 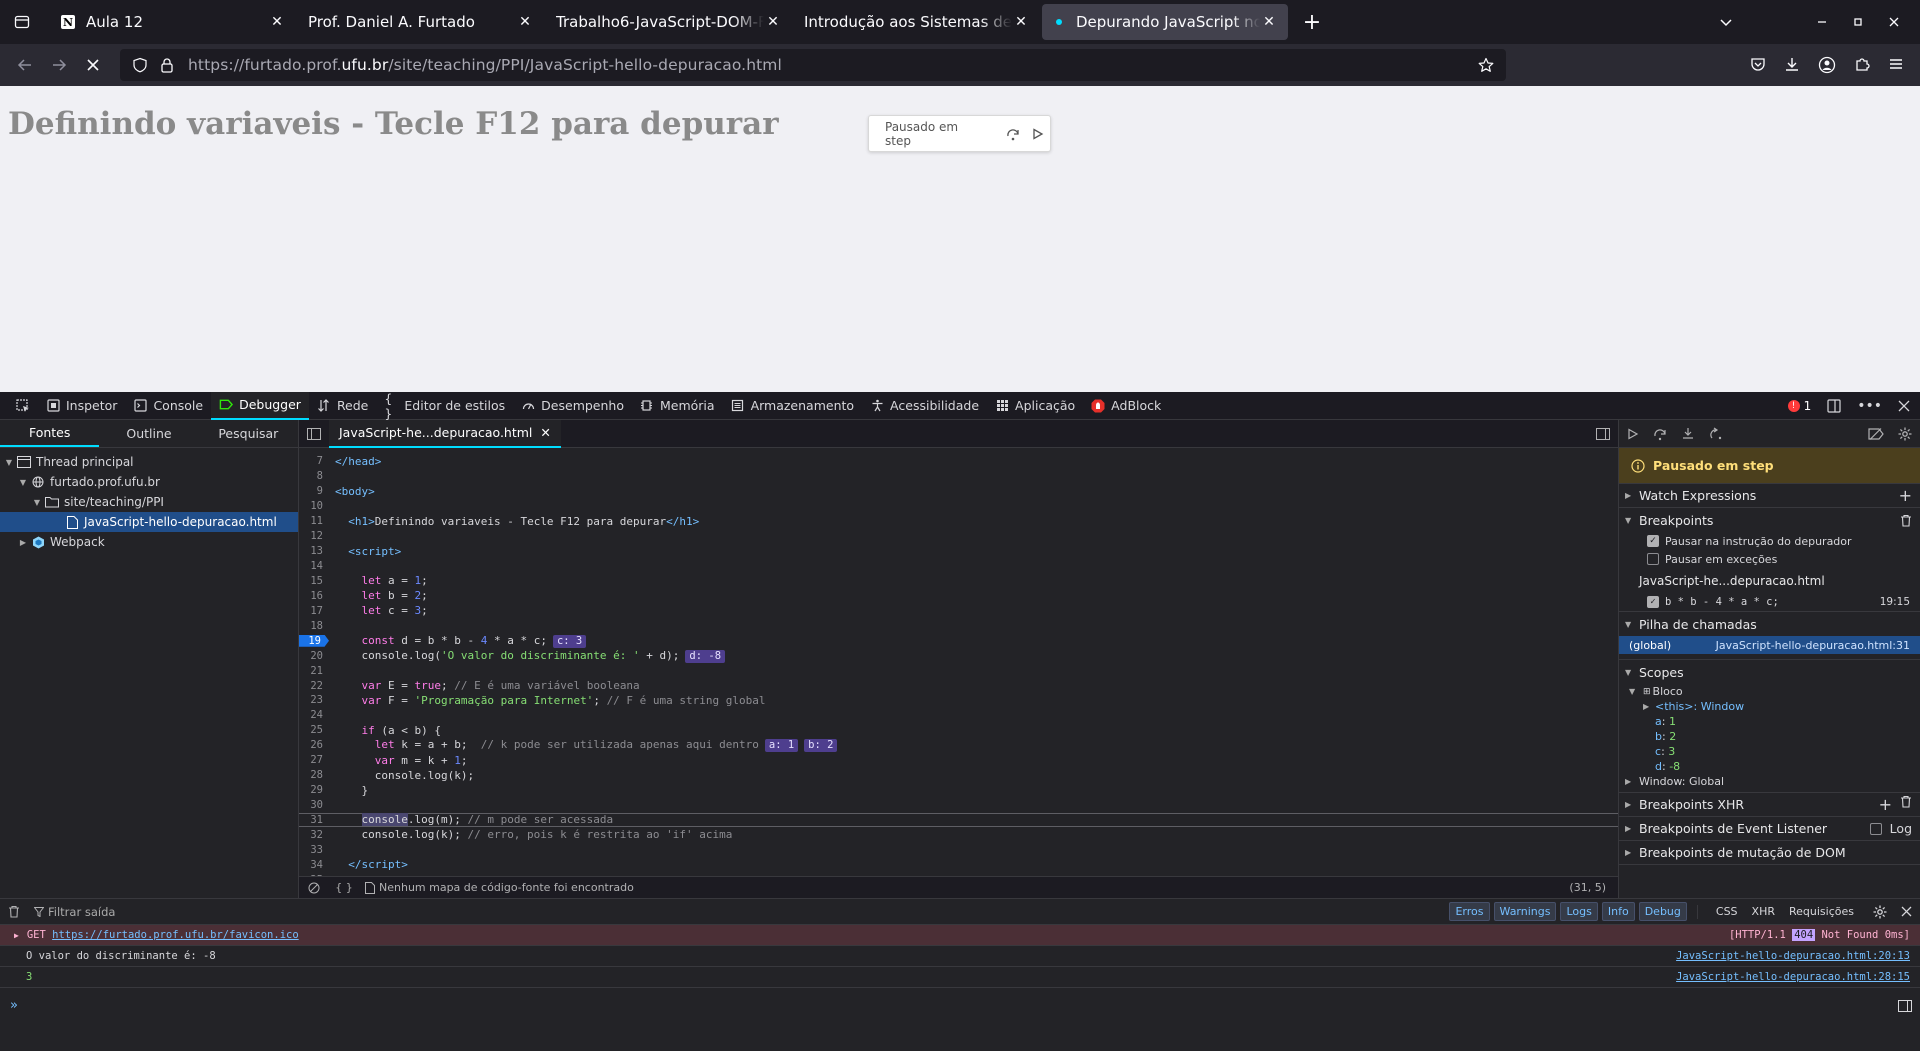 I want to click on tab-editor-de-estilos: { } Editor de estilos, so click(x=444, y=406).